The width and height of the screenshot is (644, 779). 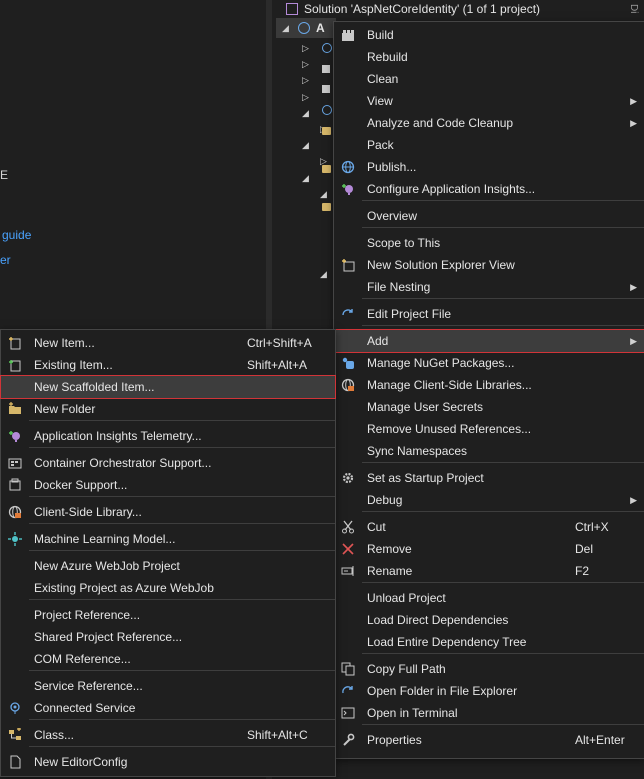 What do you see at coordinates (489, 123) in the screenshot?
I see `menu-item-analyze-and-code-cleanup: Analyze and Code Cleanup ▶` at bounding box center [489, 123].